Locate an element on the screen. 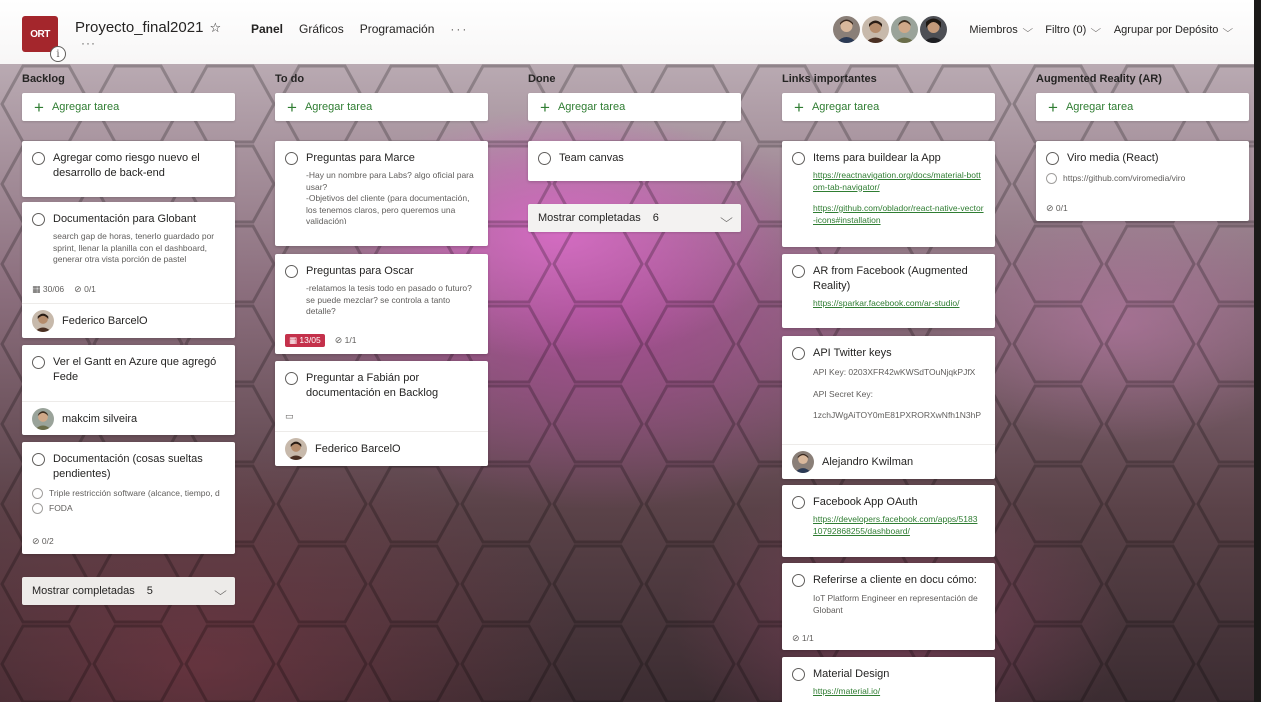 The height and width of the screenshot is (702, 1261). assignee: makcim silveira is located at coordinates (128, 418).